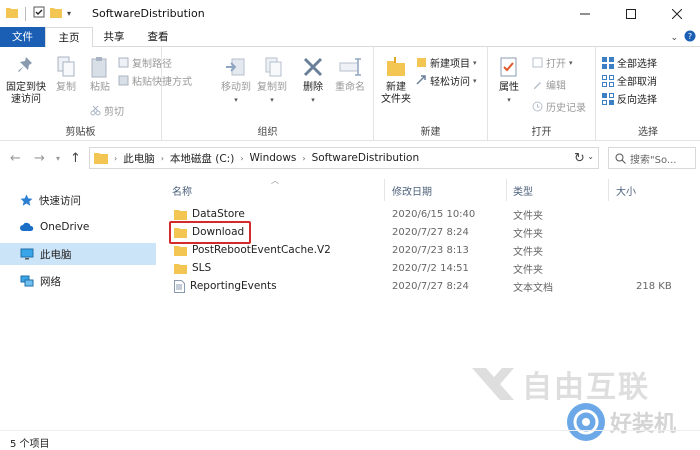 This screenshot has width=700, height=450. Describe the element at coordinates (626, 190) in the screenshot. I see `column-header-size: 大小` at that location.